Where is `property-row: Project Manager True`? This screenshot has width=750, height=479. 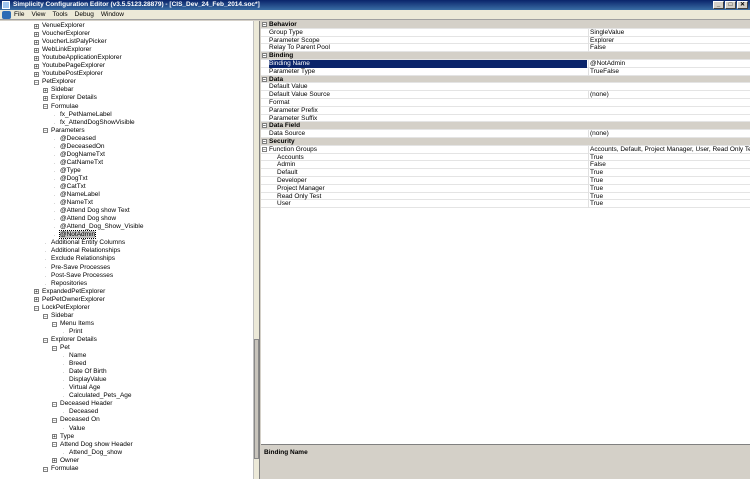 property-row: Project Manager True is located at coordinates (505, 188).